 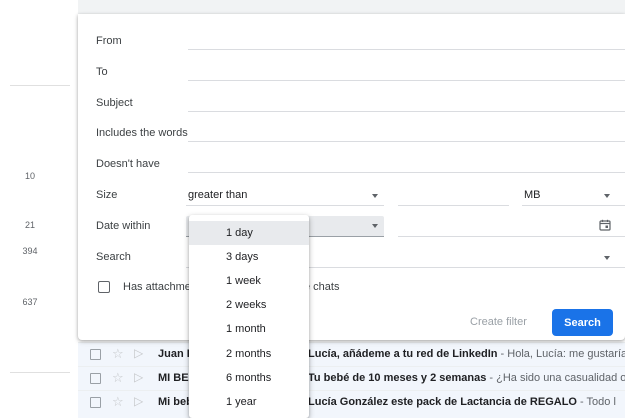 I want to click on dont-include-chats-label: e chats, so click(x=322, y=287).